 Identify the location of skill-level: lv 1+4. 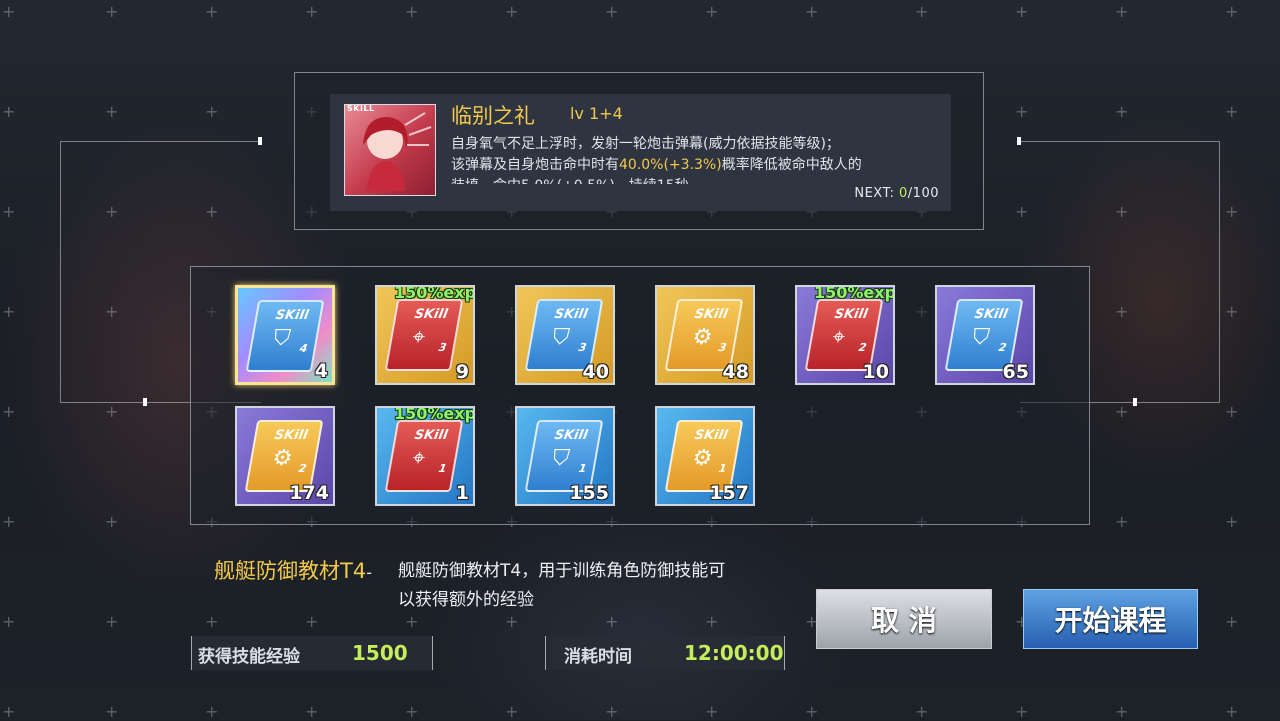
(596, 113).